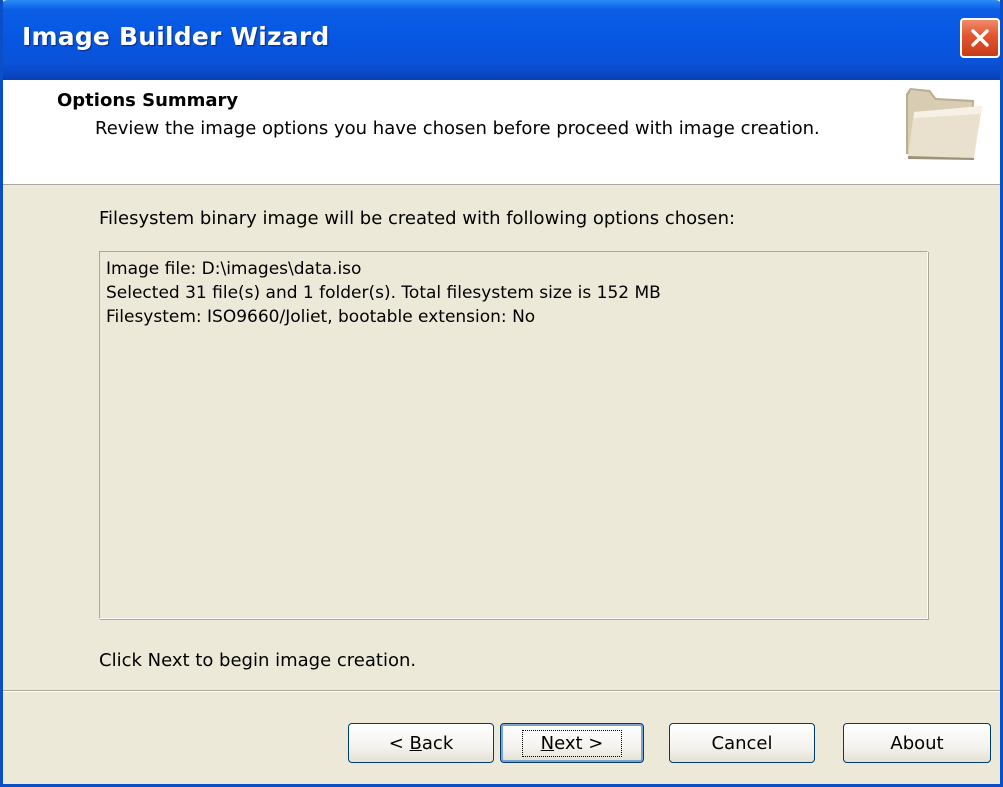 The image size is (1003, 787). I want to click on back-button: < Back, so click(421, 743).